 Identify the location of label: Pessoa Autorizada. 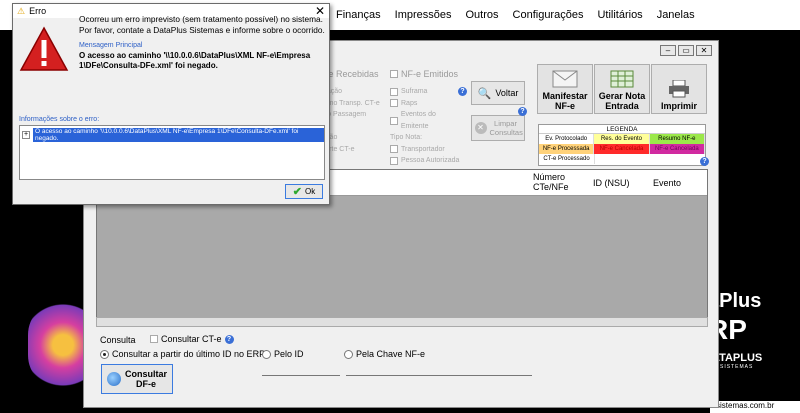
(430, 160).